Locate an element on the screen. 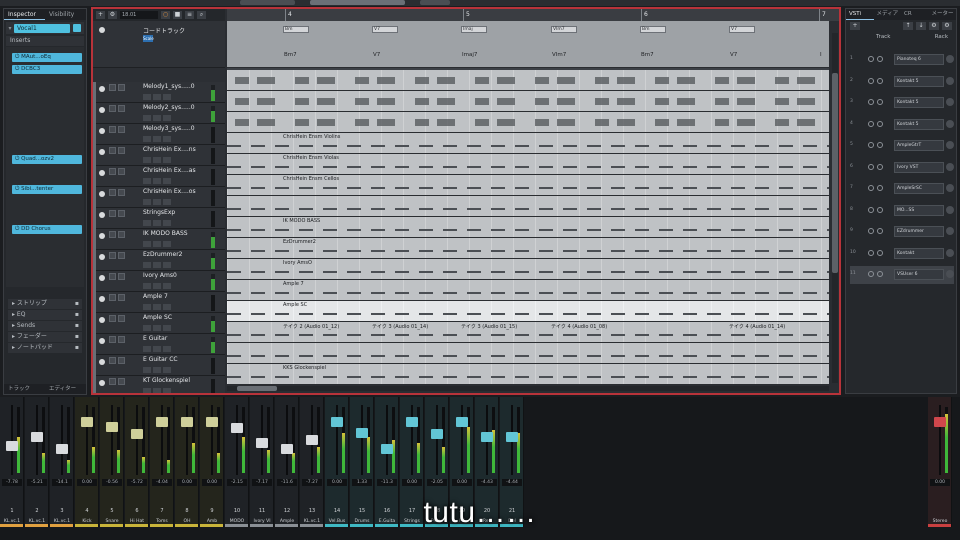 This screenshot has height=540, width=960. menu-icon: ≡ is located at coordinates (189, 15).